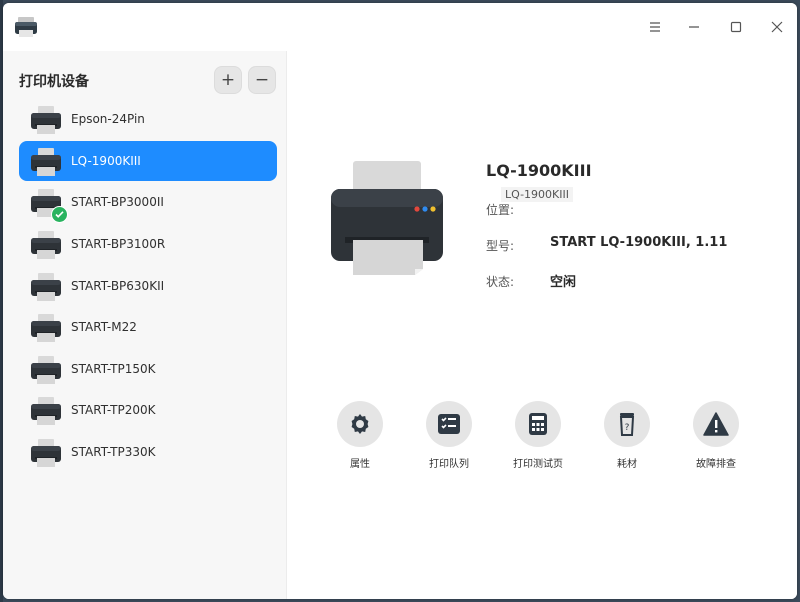 The image size is (800, 602). I want to click on supplies-icon: ?, so click(627, 424).